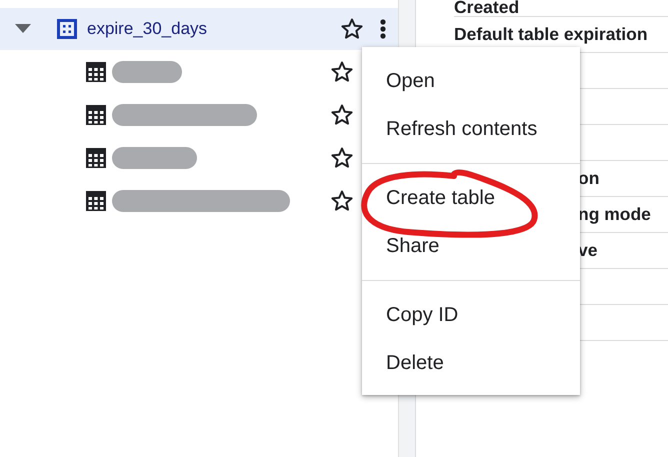 Image resolution: width=668 pixels, height=457 pixels. What do you see at coordinates (471, 198) in the screenshot?
I see `menu-item: Create table` at bounding box center [471, 198].